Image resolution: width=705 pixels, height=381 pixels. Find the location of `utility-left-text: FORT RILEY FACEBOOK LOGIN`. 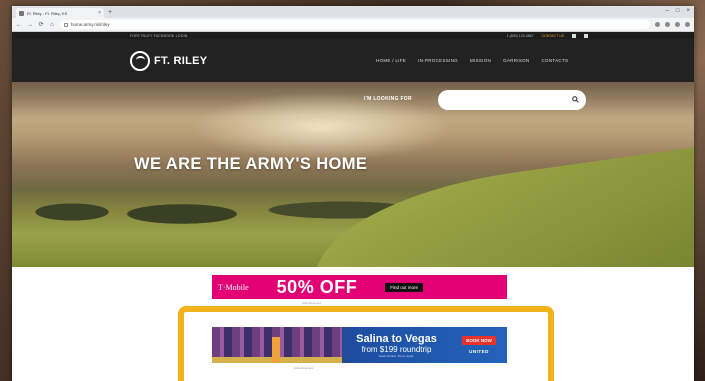

utility-left-text: FORT RILEY FACEBOOK LOGIN is located at coordinates (159, 36).